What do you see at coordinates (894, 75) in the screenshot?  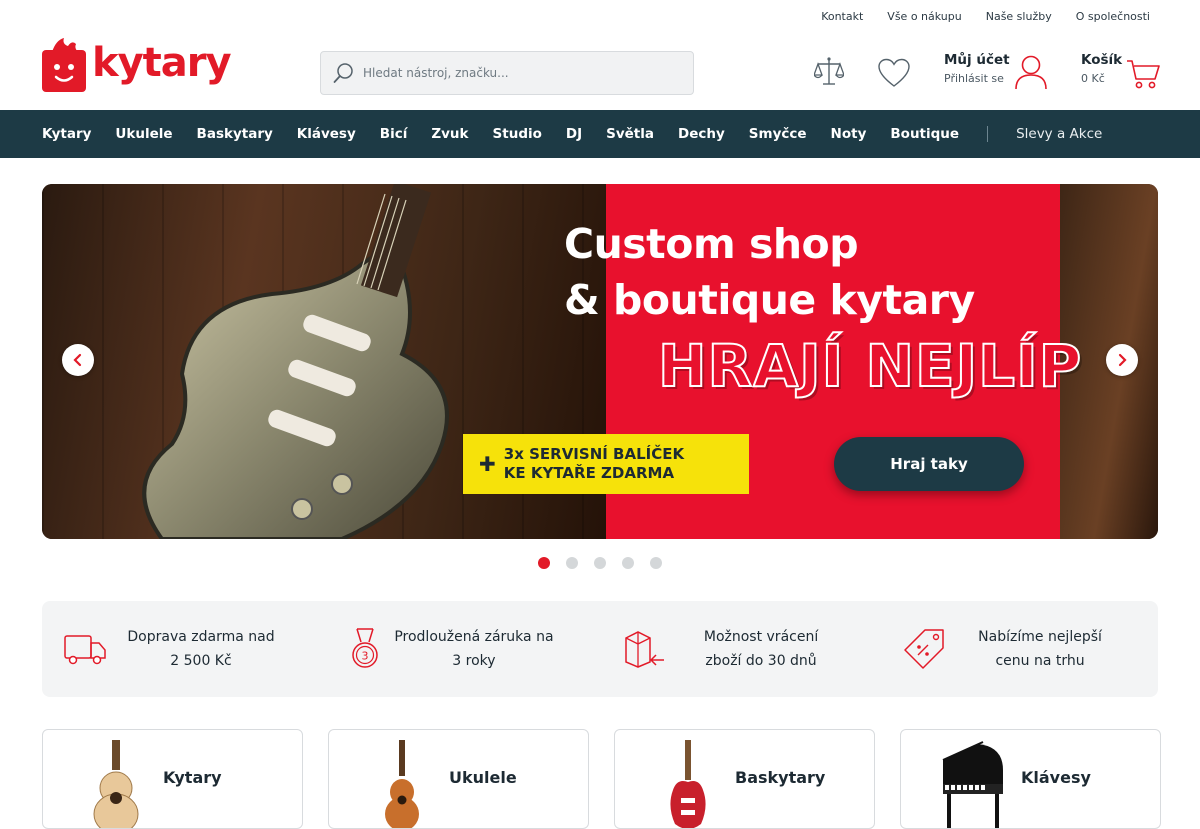 I see `wishlist-heart-icon` at bounding box center [894, 75].